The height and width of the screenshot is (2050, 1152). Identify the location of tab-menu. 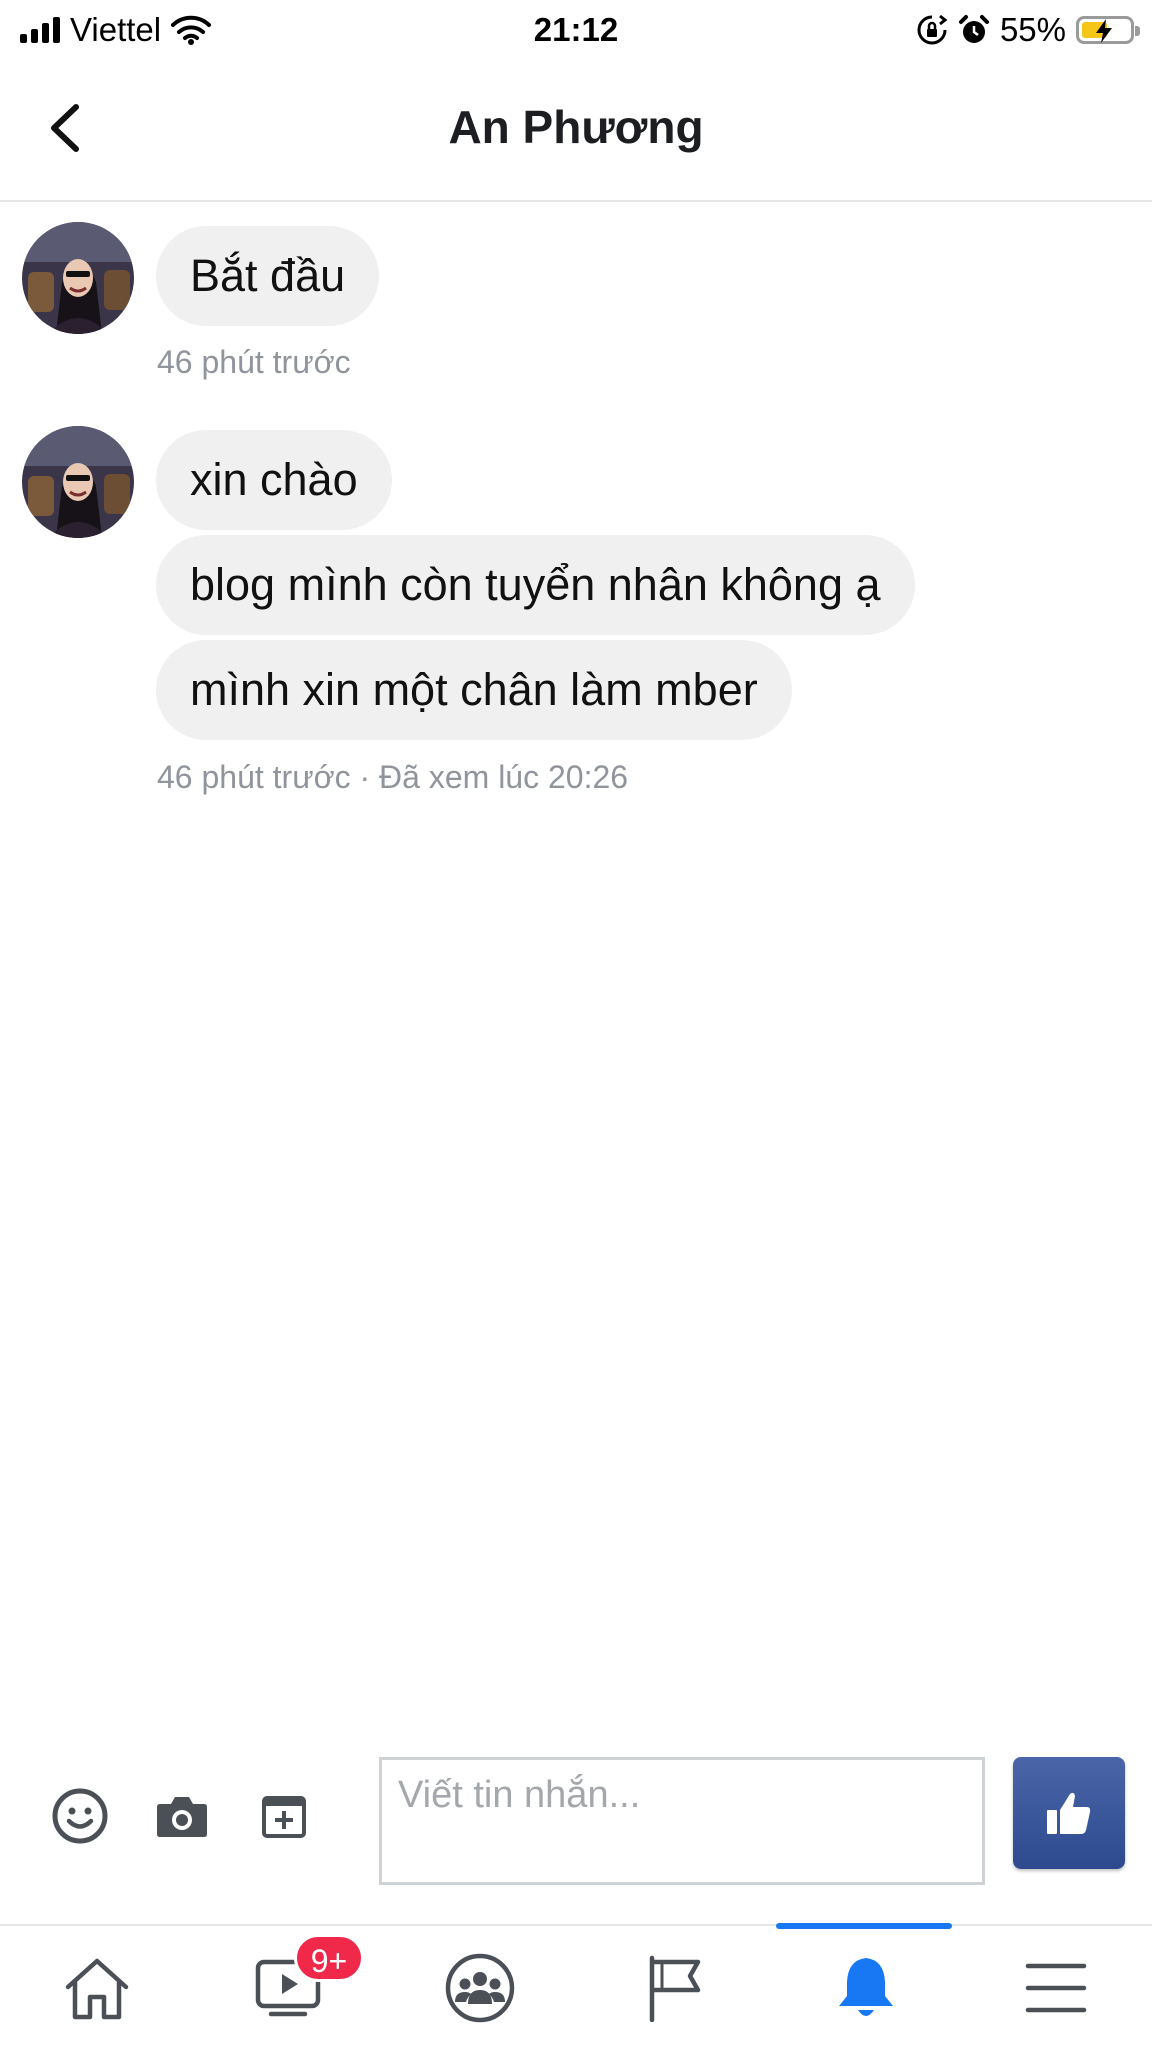
(1056, 1988).